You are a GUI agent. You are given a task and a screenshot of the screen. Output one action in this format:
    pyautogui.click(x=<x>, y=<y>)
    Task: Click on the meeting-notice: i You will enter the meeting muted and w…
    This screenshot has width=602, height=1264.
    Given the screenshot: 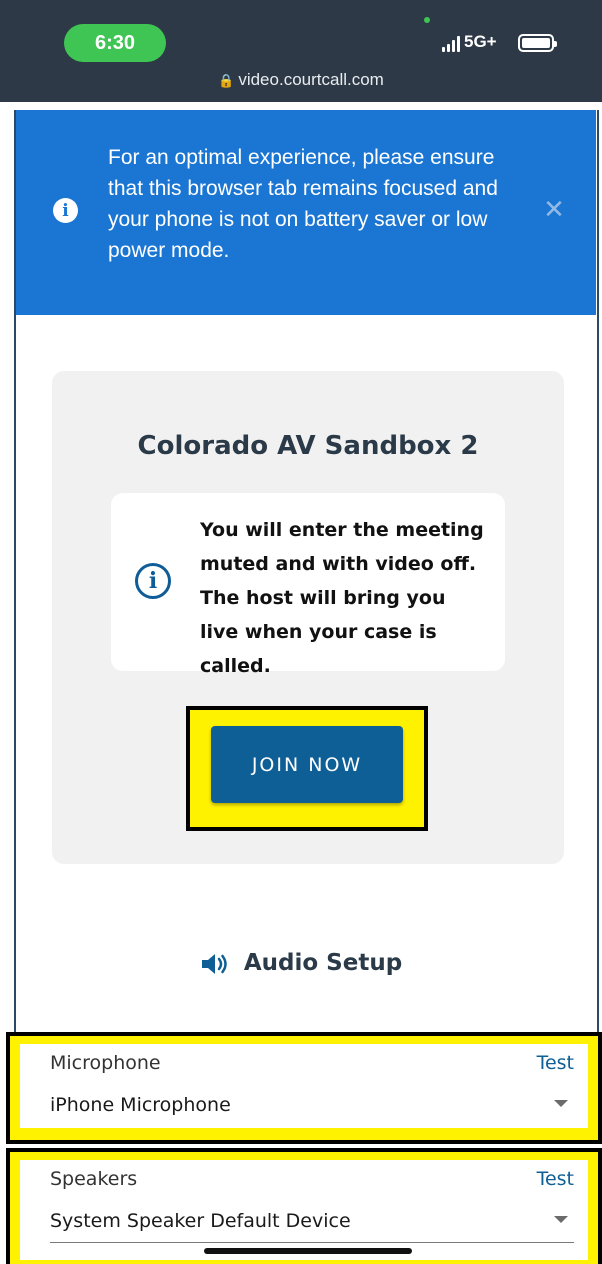 What is the action you would take?
    pyautogui.click(x=308, y=585)
    